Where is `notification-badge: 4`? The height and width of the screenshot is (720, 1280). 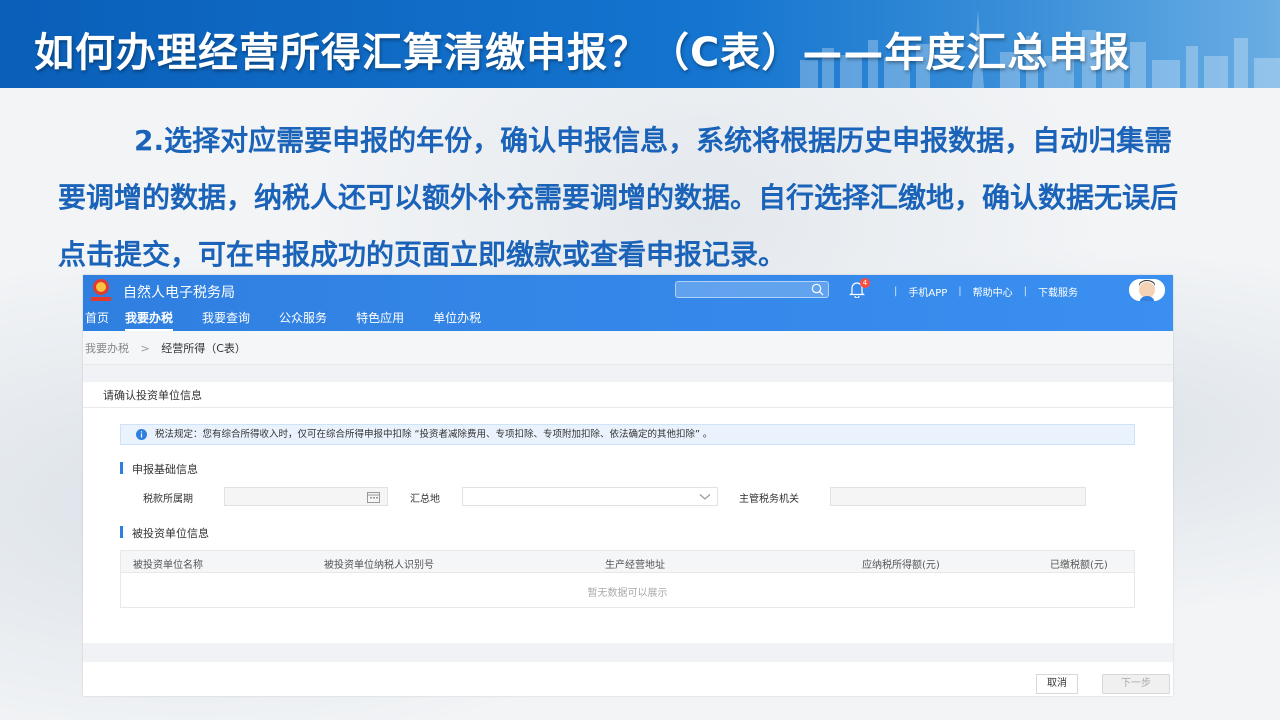
notification-badge: 4 is located at coordinates (865, 283).